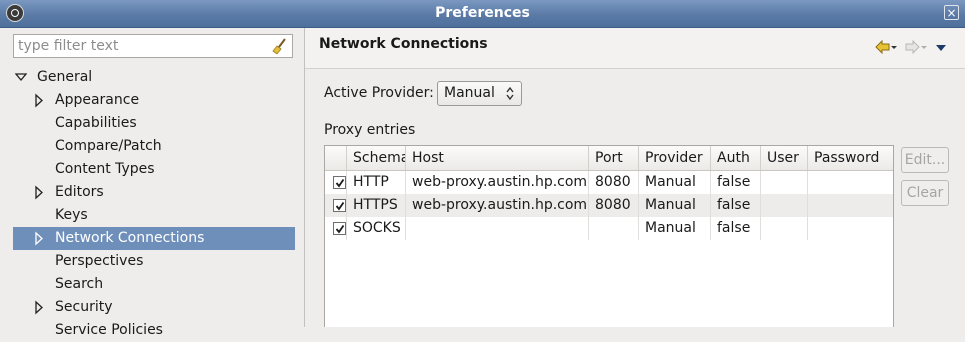  I want to click on tree-item-perspectives: Perspectives, so click(152, 261).